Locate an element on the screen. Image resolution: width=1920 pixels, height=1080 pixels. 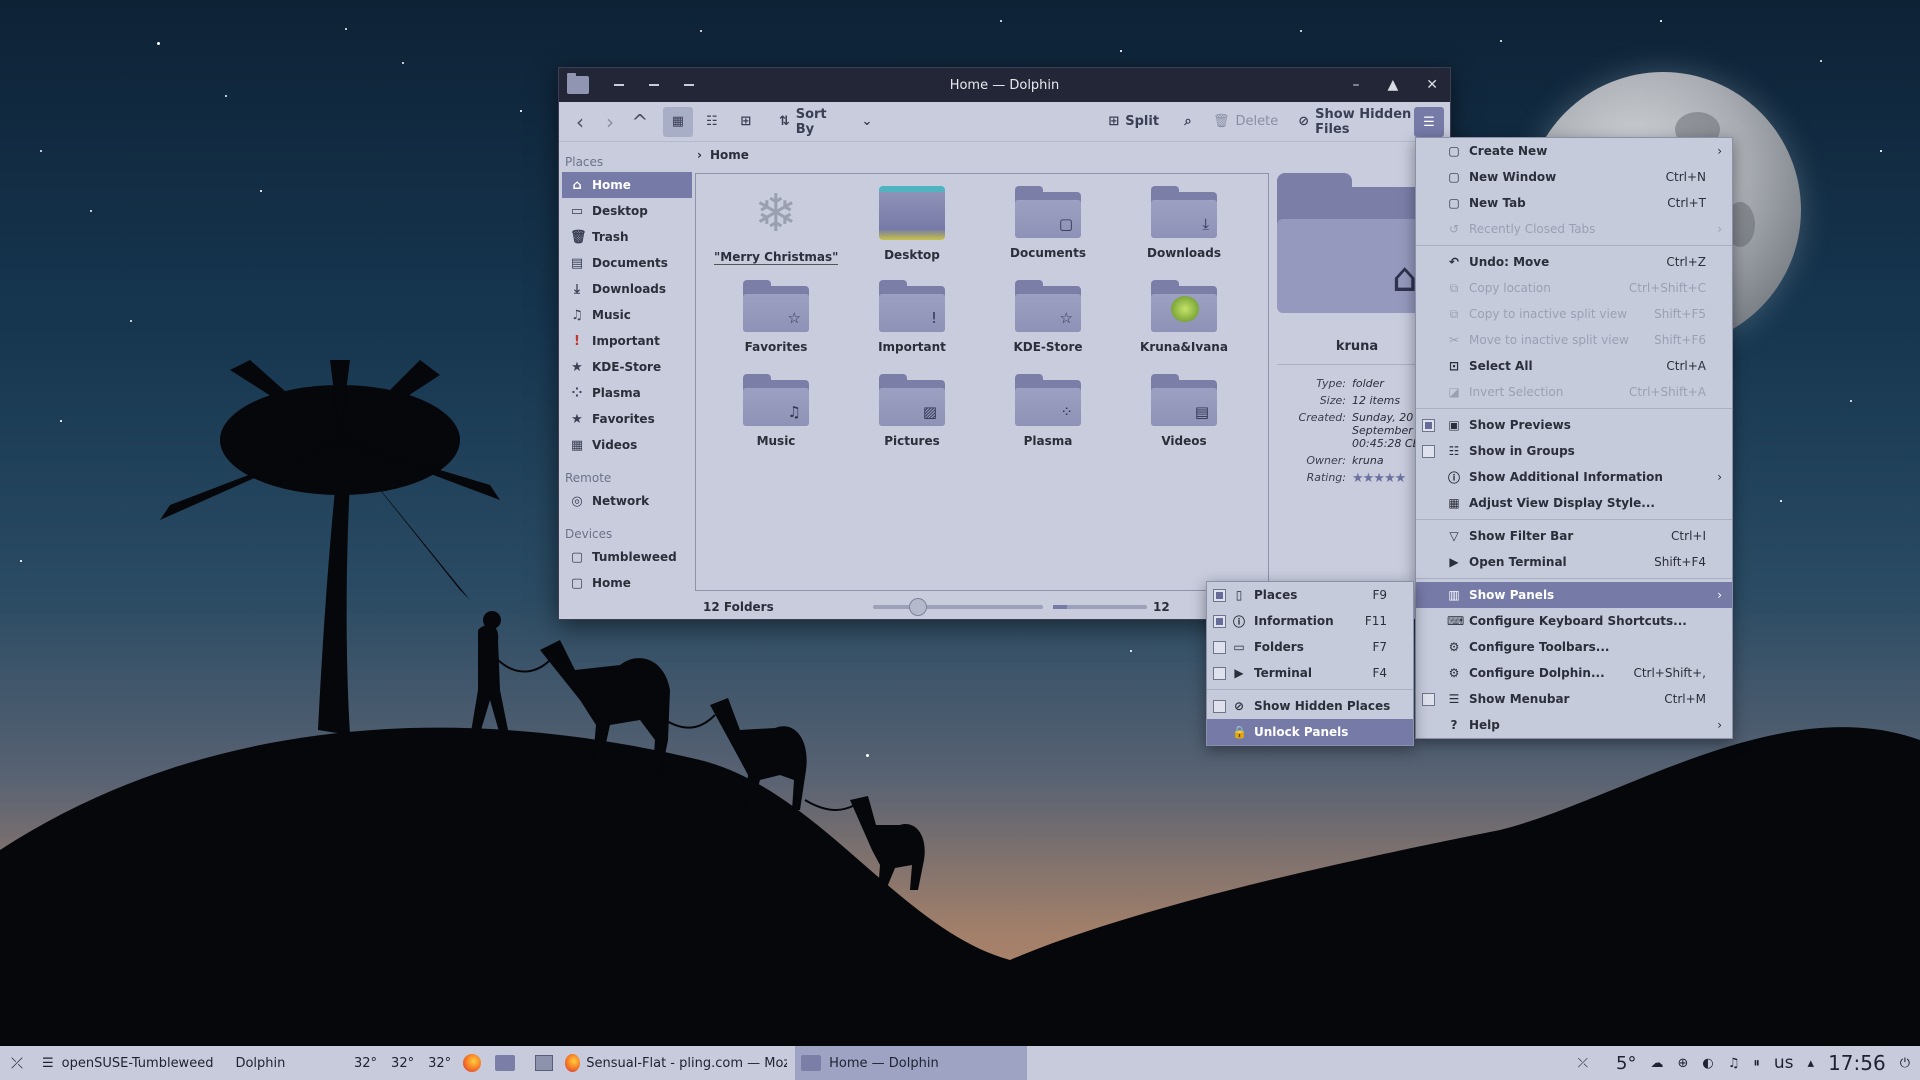
app-launcher-icon: ⤫ is located at coordinates (17, 1063).